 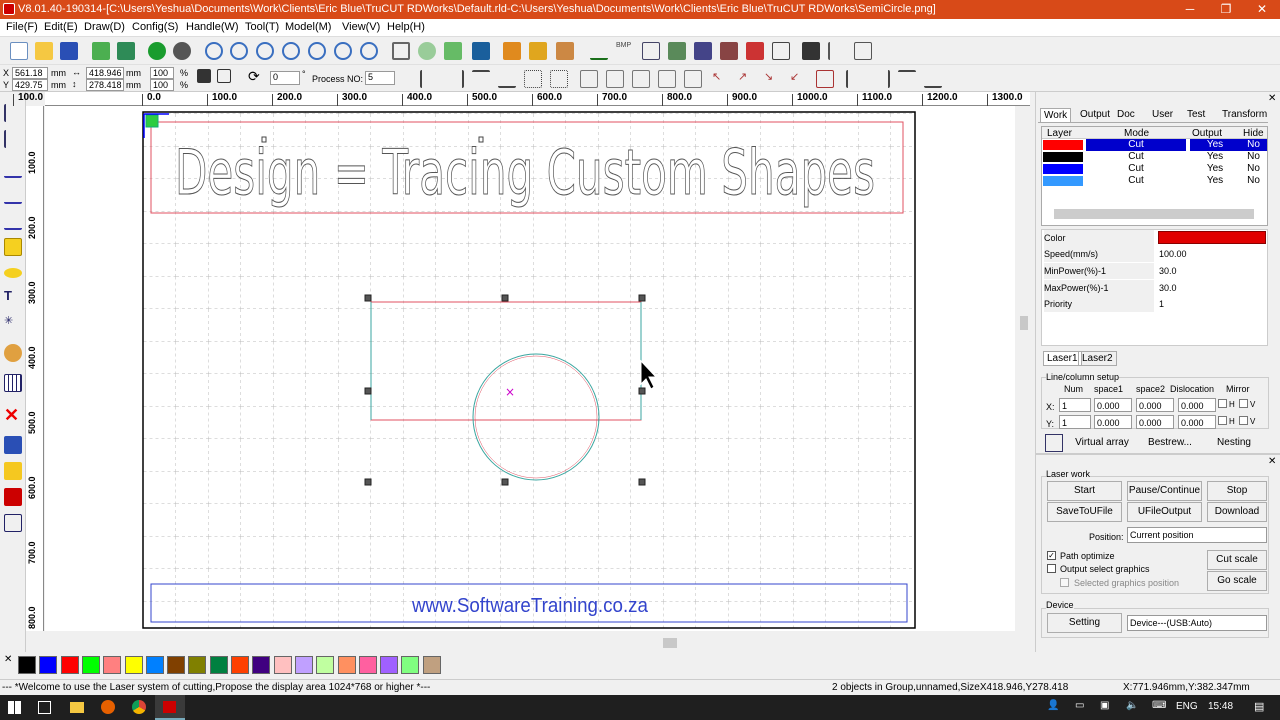 I want to click on laser-icon, so click(x=755, y=51).